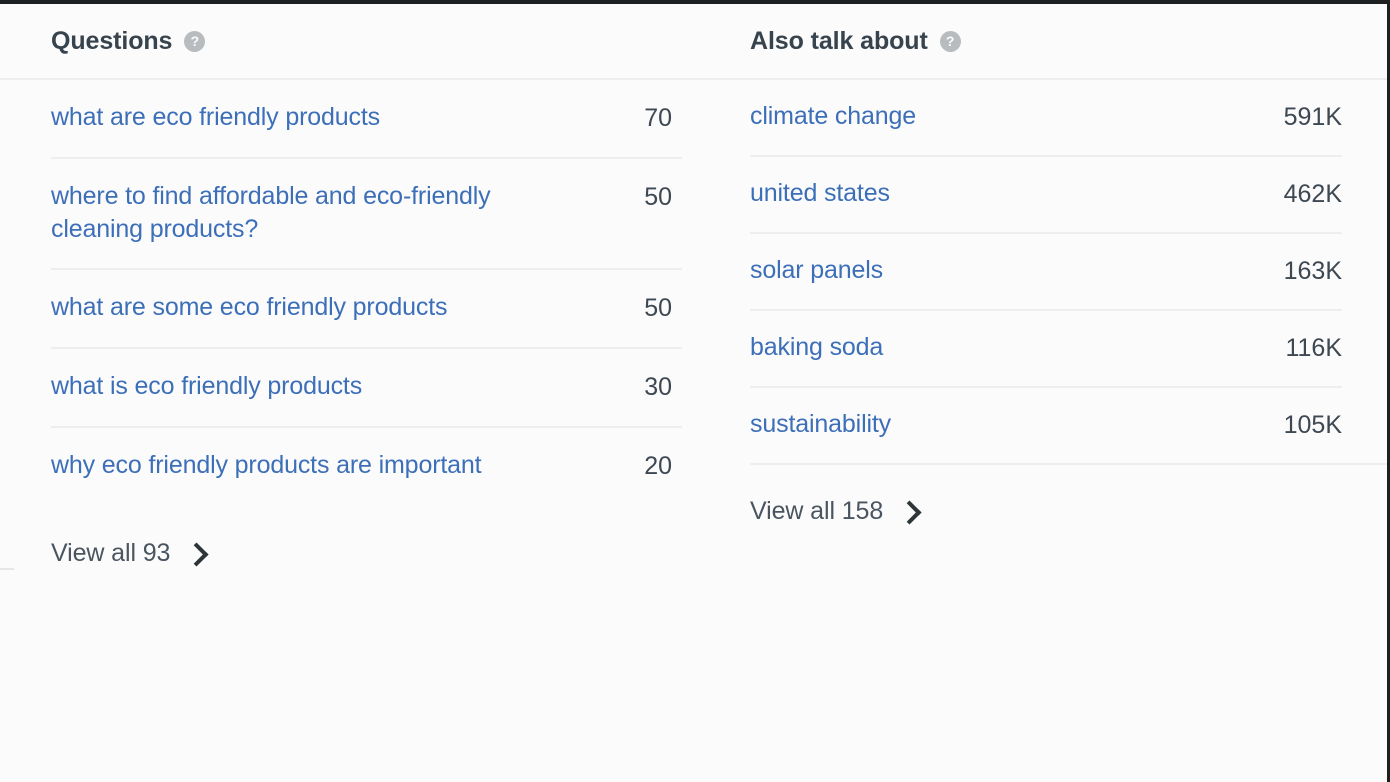  What do you see at coordinates (348, 537) in the screenshot?
I see `view-all-questions-button: View all 93` at bounding box center [348, 537].